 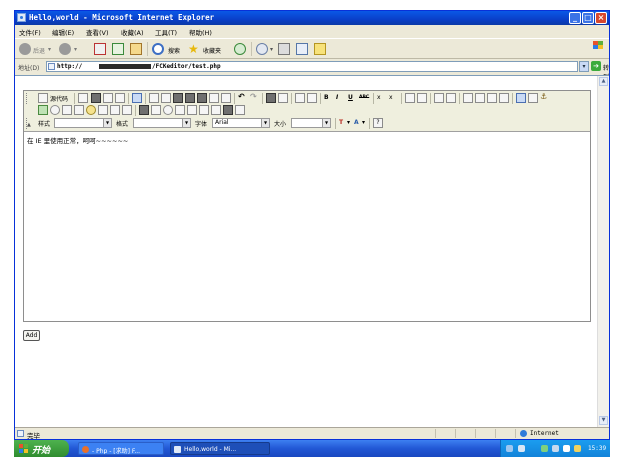 I want to click on favorites-star-icon: ★, so click(x=193, y=49).